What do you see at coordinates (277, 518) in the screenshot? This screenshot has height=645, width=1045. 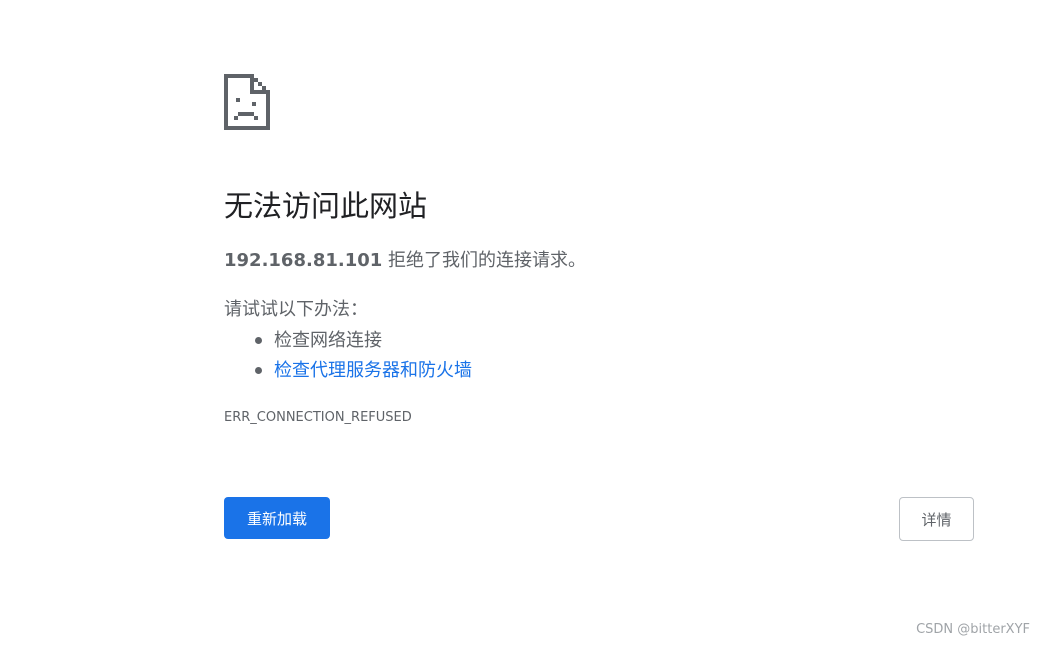 I see `reload-button: 重新加载` at bounding box center [277, 518].